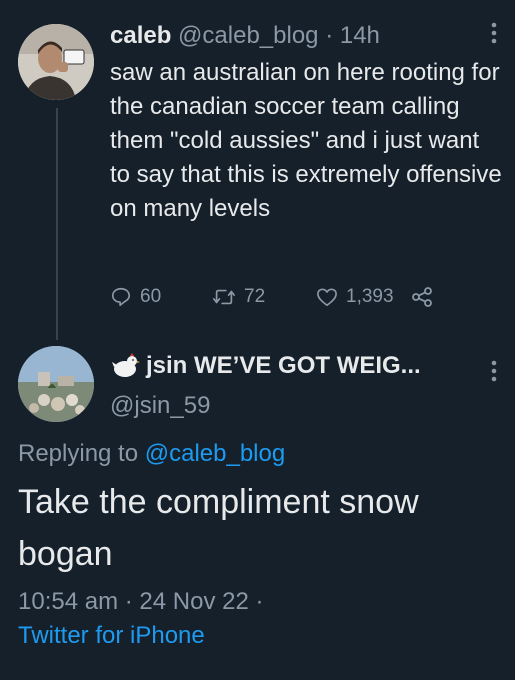 Image resolution: width=515 pixels, height=680 pixels. Describe the element at coordinates (280, 301) in the screenshot. I see `tweet-actions: 60 72 1,393` at that location.